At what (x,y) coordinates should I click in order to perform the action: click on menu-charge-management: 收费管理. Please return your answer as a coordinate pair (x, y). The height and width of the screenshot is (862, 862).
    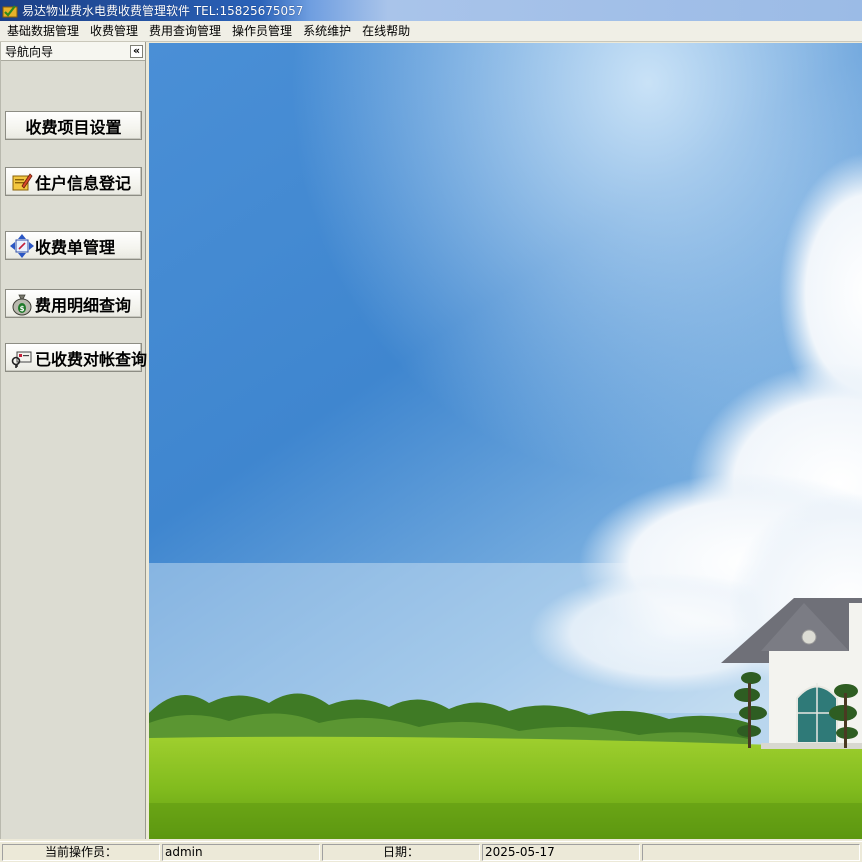
    Looking at the image, I should click on (115, 31).